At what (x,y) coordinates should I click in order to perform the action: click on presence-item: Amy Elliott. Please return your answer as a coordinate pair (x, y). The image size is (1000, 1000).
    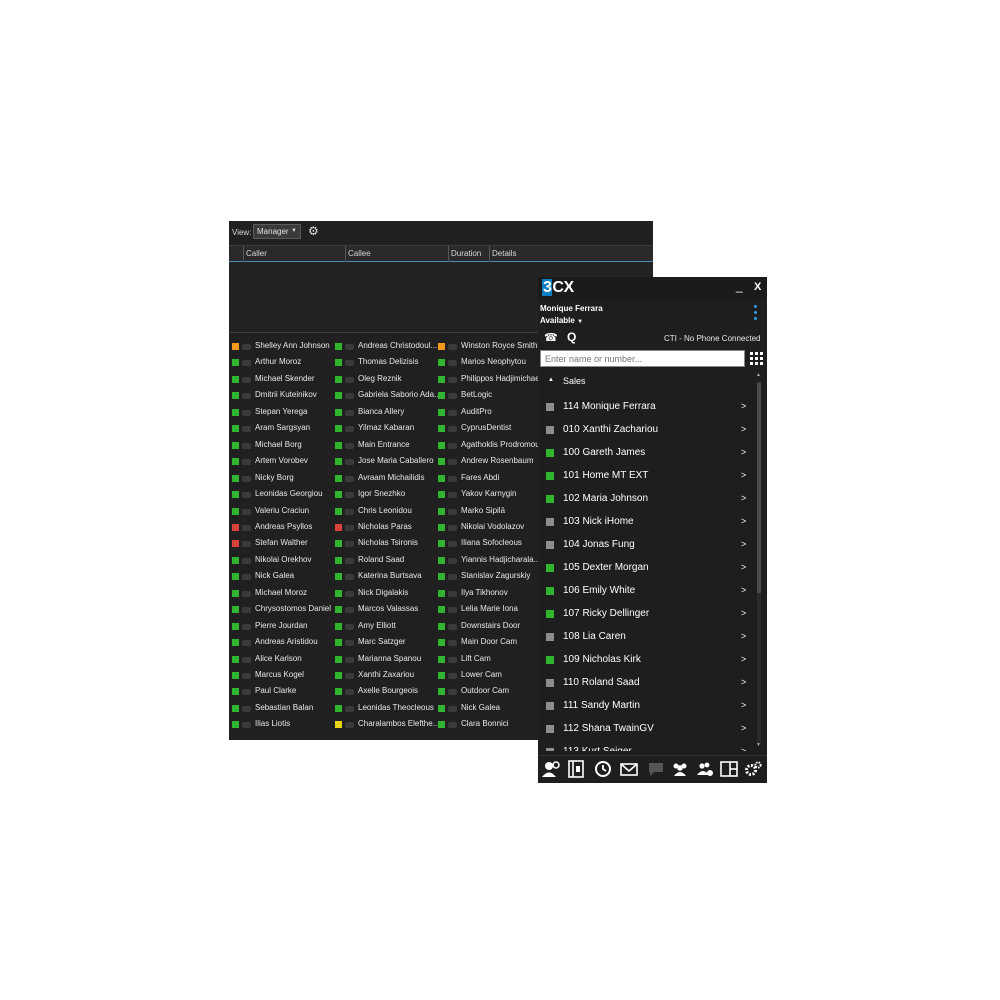
    Looking at the image, I should click on (387, 627).